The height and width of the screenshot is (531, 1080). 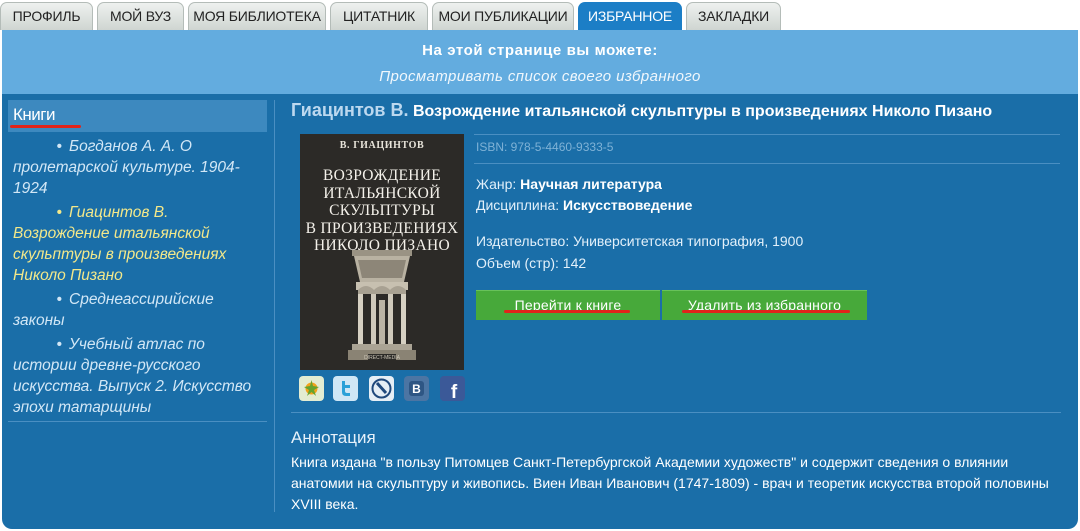 What do you see at coordinates (382, 175) in the screenshot?
I see `cover-title-line: ВОЗРОЖДЕНИЕ` at bounding box center [382, 175].